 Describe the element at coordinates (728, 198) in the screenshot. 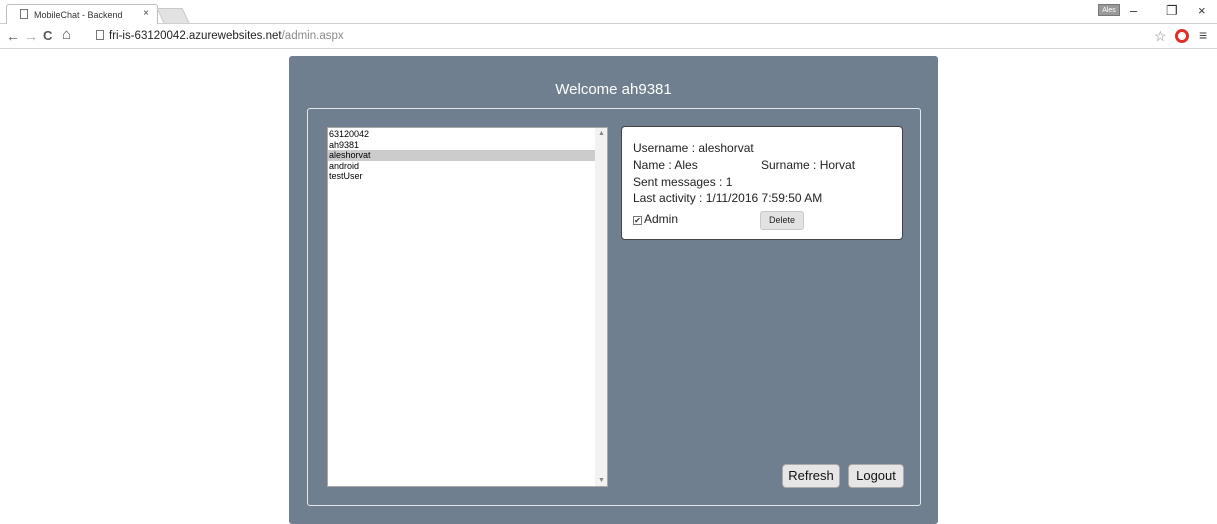

I see `last-activity-text: Last activity : 1/11/2016 7:59:50 AM` at that location.